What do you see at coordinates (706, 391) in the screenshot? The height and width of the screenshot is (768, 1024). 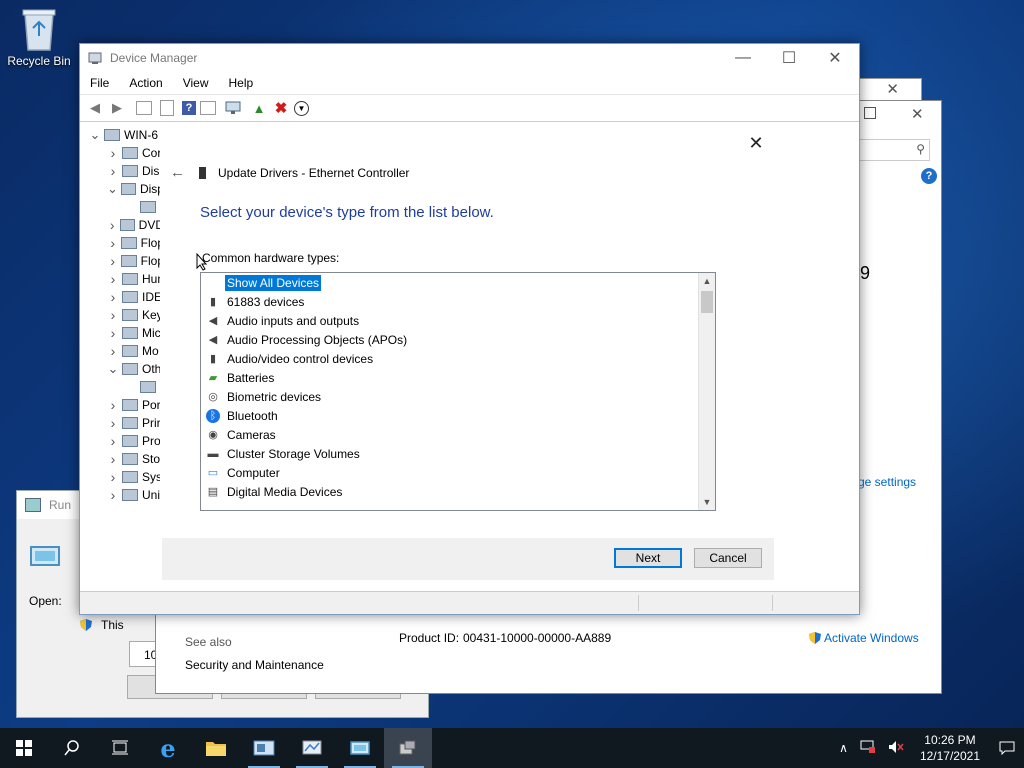 I see `list-scrollbar: ▲ ▼` at bounding box center [706, 391].